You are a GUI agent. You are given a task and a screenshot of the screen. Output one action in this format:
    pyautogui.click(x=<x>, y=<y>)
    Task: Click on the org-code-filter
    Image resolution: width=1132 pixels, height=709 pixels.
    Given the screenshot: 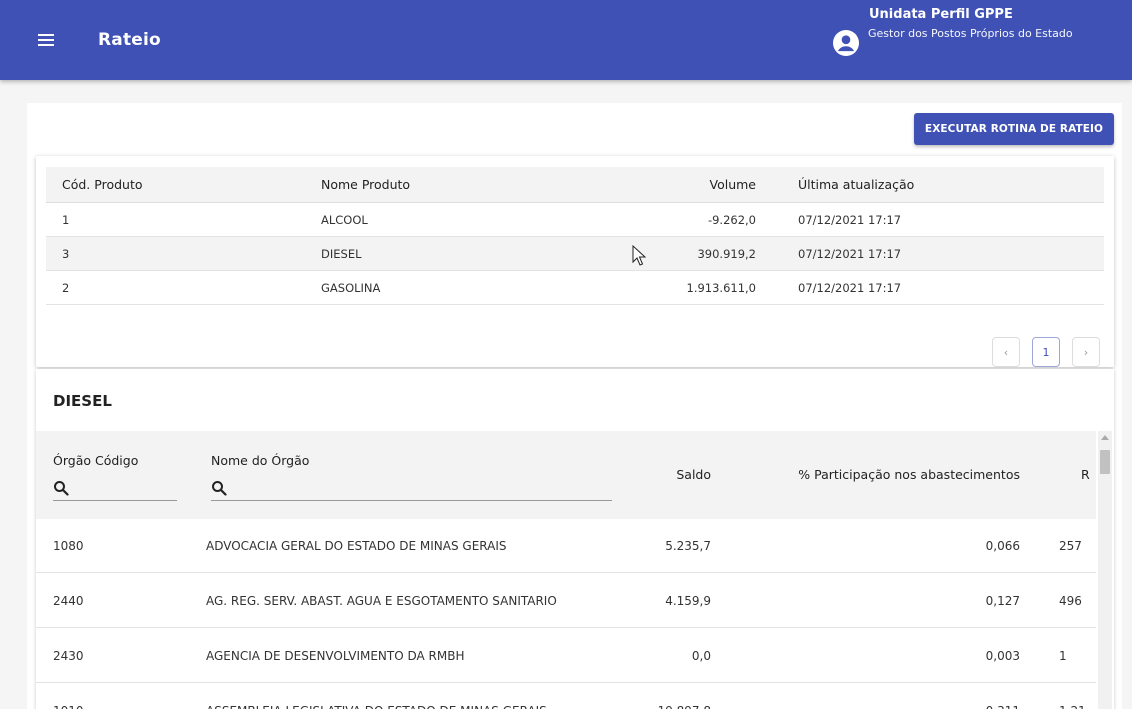 What is the action you would take?
    pyautogui.click(x=115, y=488)
    